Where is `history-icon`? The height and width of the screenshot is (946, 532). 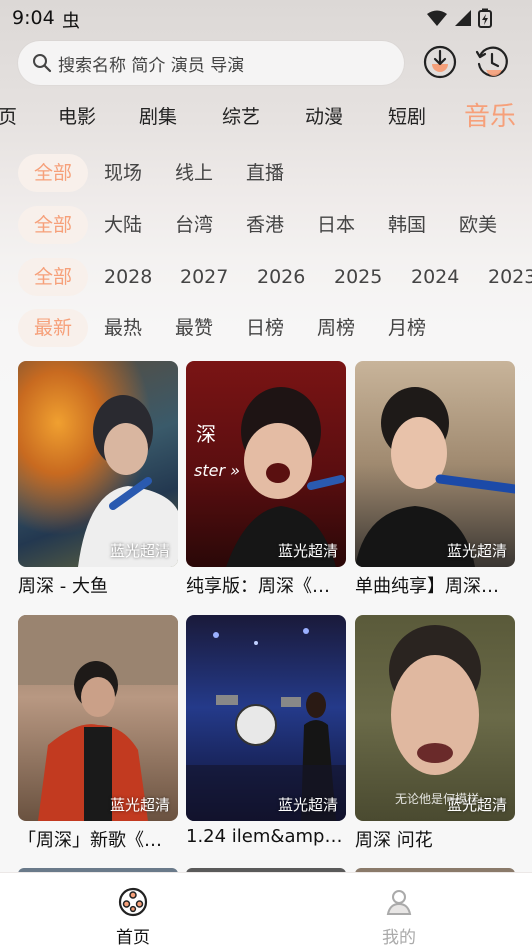
history-icon is located at coordinates (492, 62).